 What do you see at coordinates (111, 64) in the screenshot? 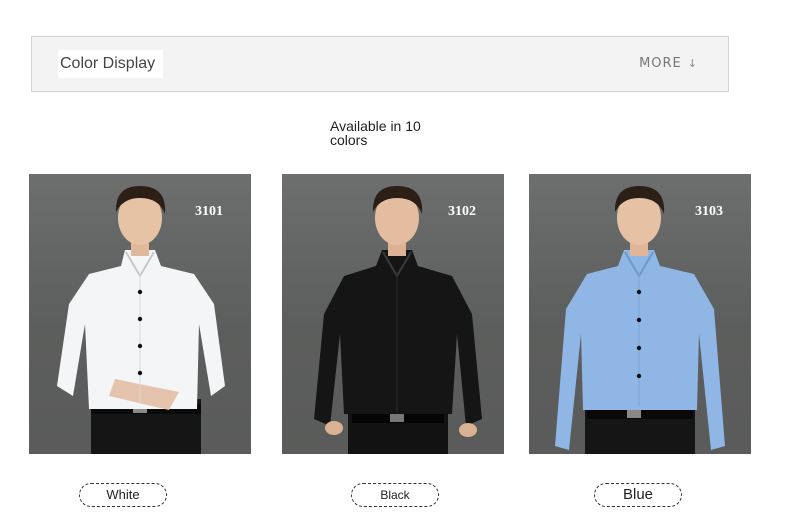
I see `section-title: Color Display` at bounding box center [111, 64].